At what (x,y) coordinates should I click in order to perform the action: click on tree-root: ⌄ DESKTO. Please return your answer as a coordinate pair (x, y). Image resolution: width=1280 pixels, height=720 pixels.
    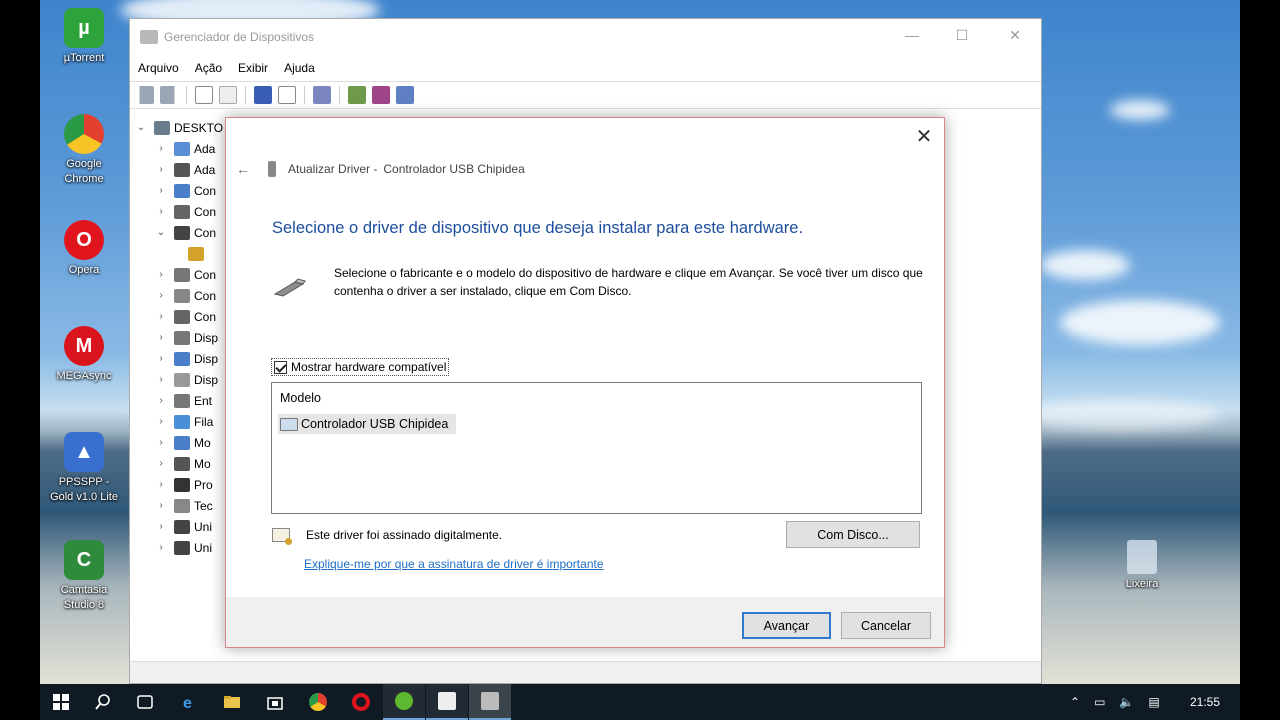
    Looking at the image, I should click on (184, 127).